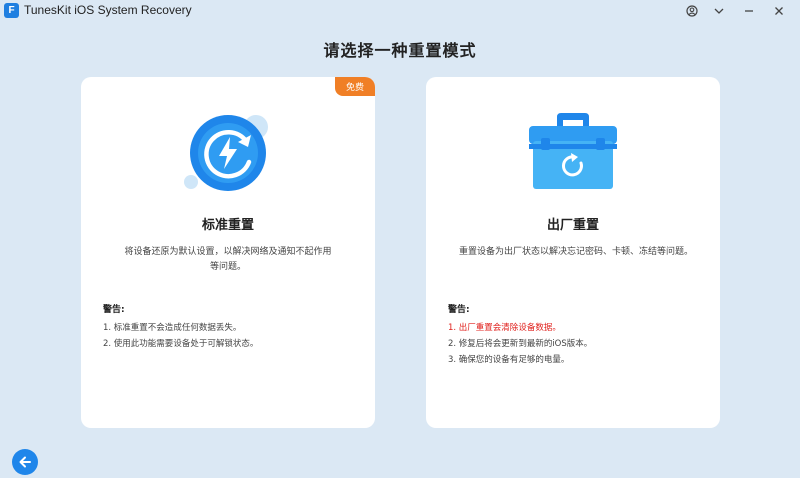 The width and height of the screenshot is (800, 478). What do you see at coordinates (355, 86) in the screenshot?
I see `free-badge: 免费` at bounding box center [355, 86].